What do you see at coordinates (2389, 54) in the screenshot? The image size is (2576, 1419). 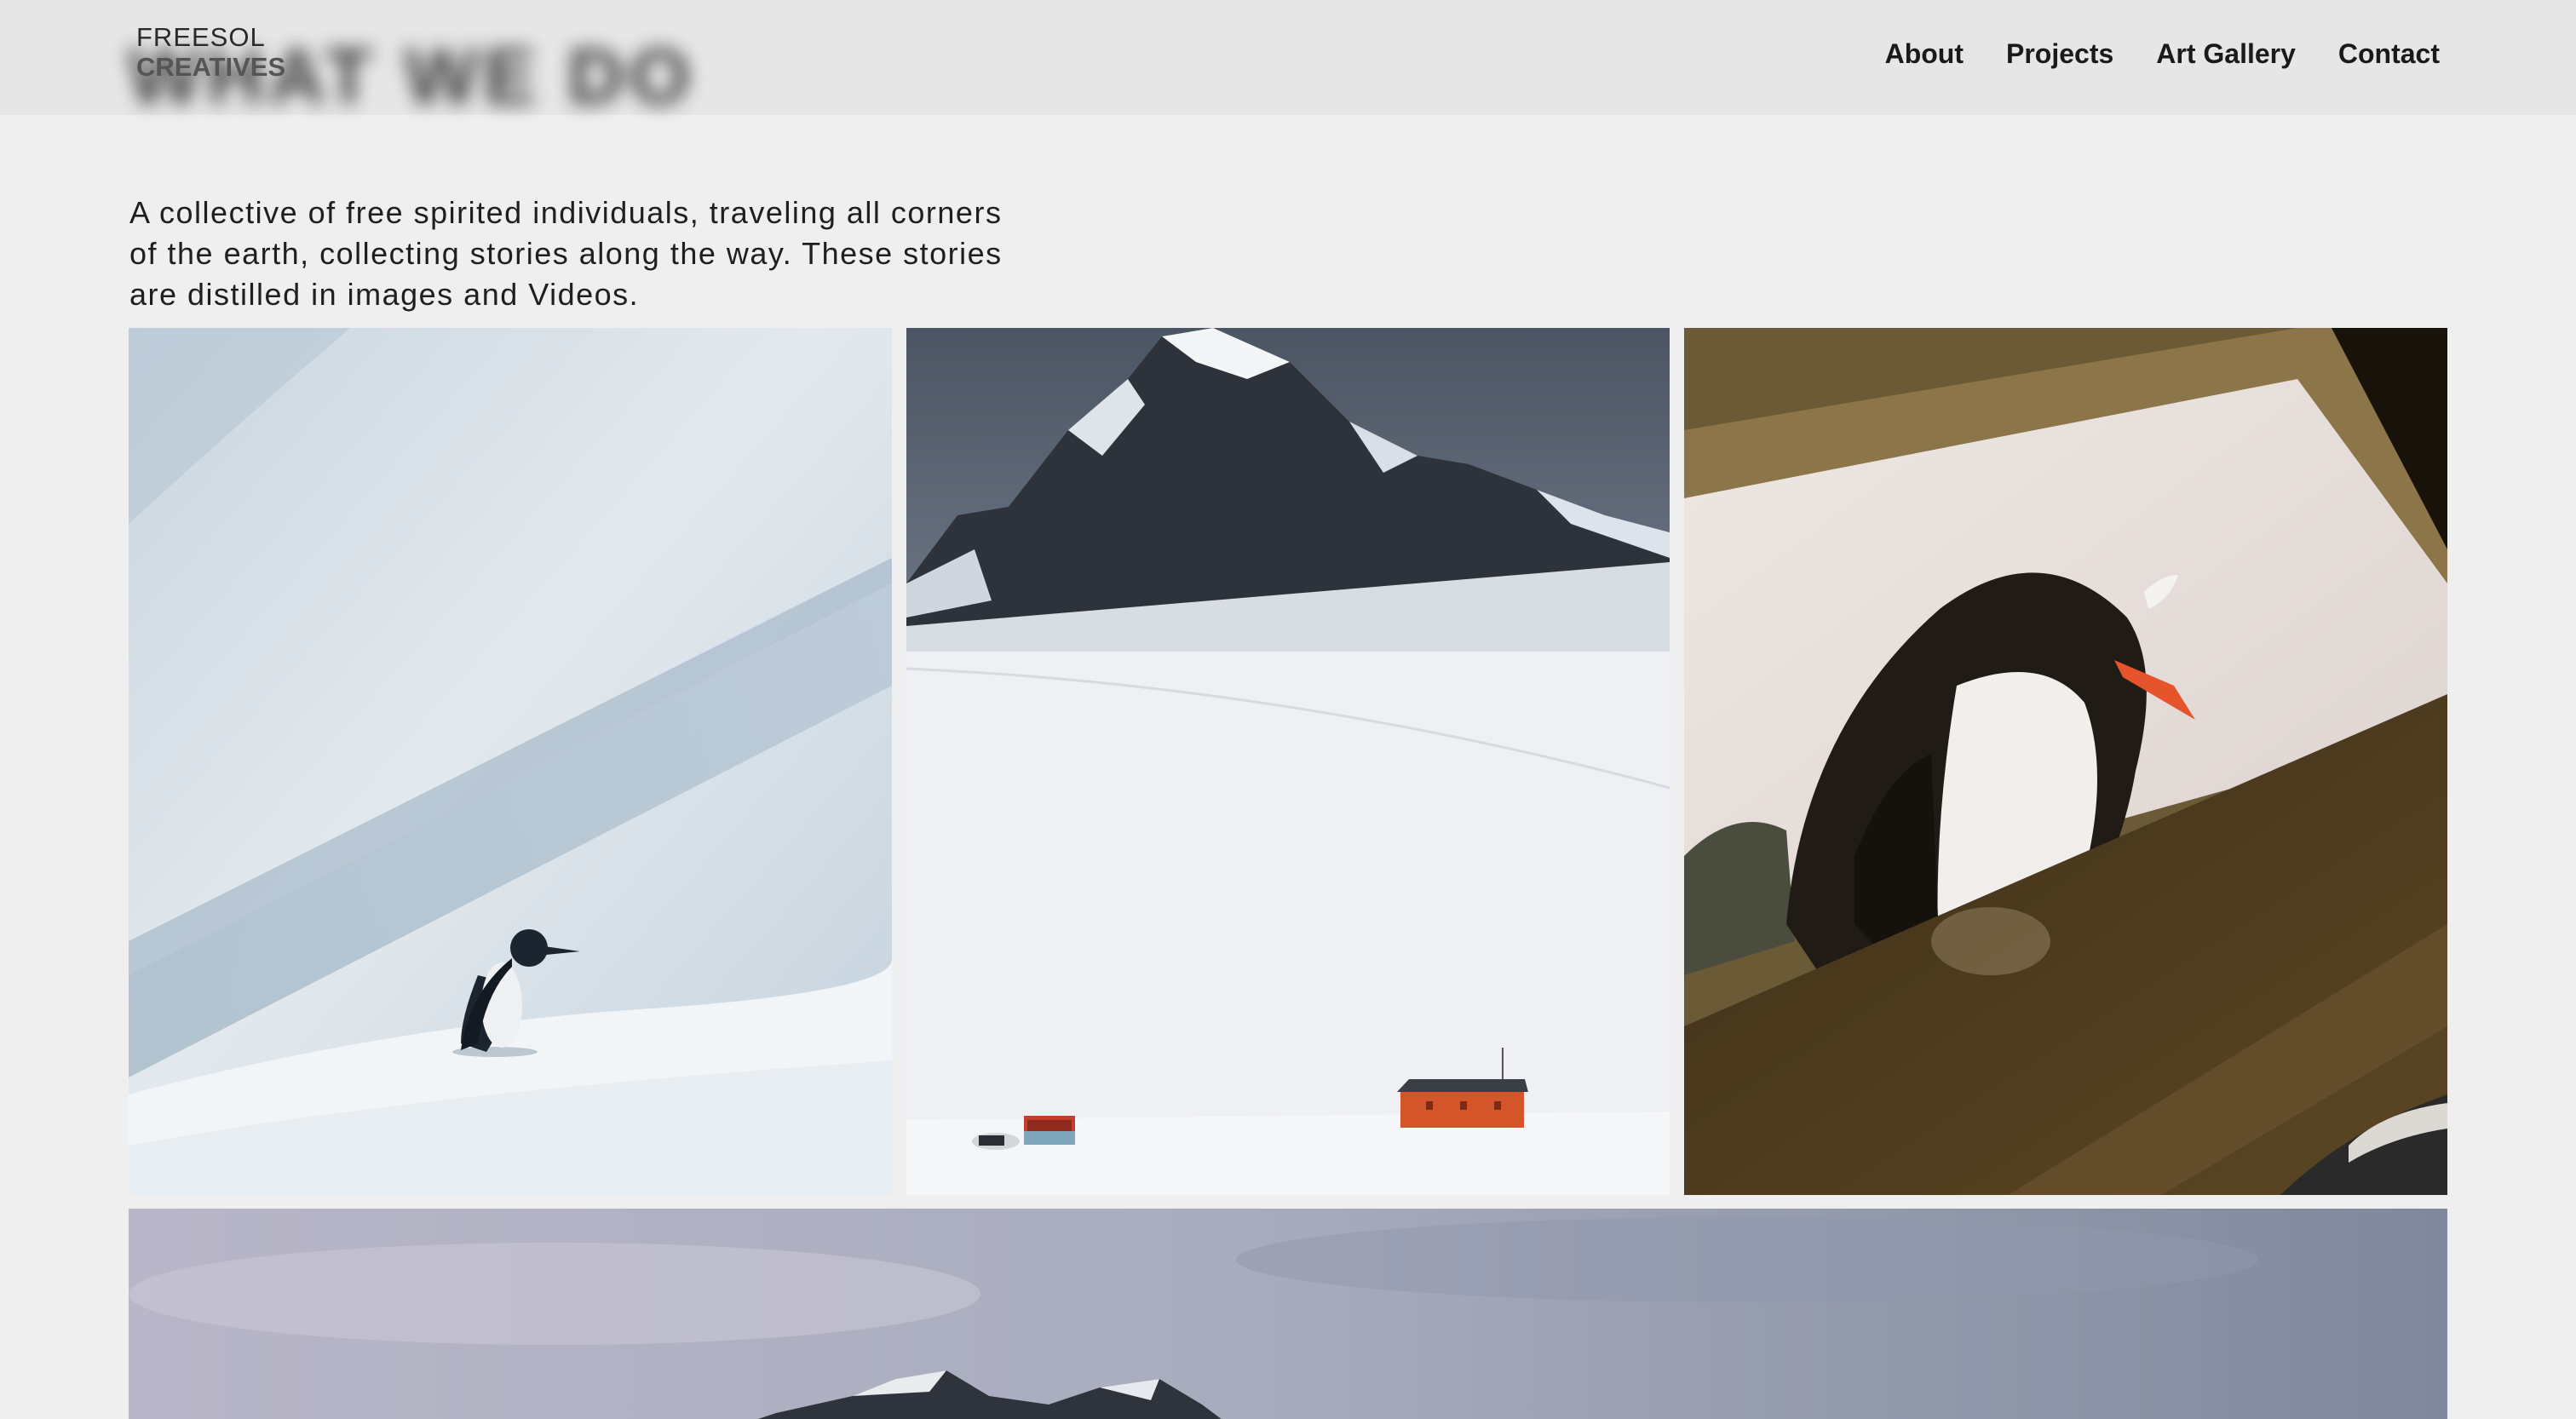 I see `nav-contact: Contact` at bounding box center [2389, 54].